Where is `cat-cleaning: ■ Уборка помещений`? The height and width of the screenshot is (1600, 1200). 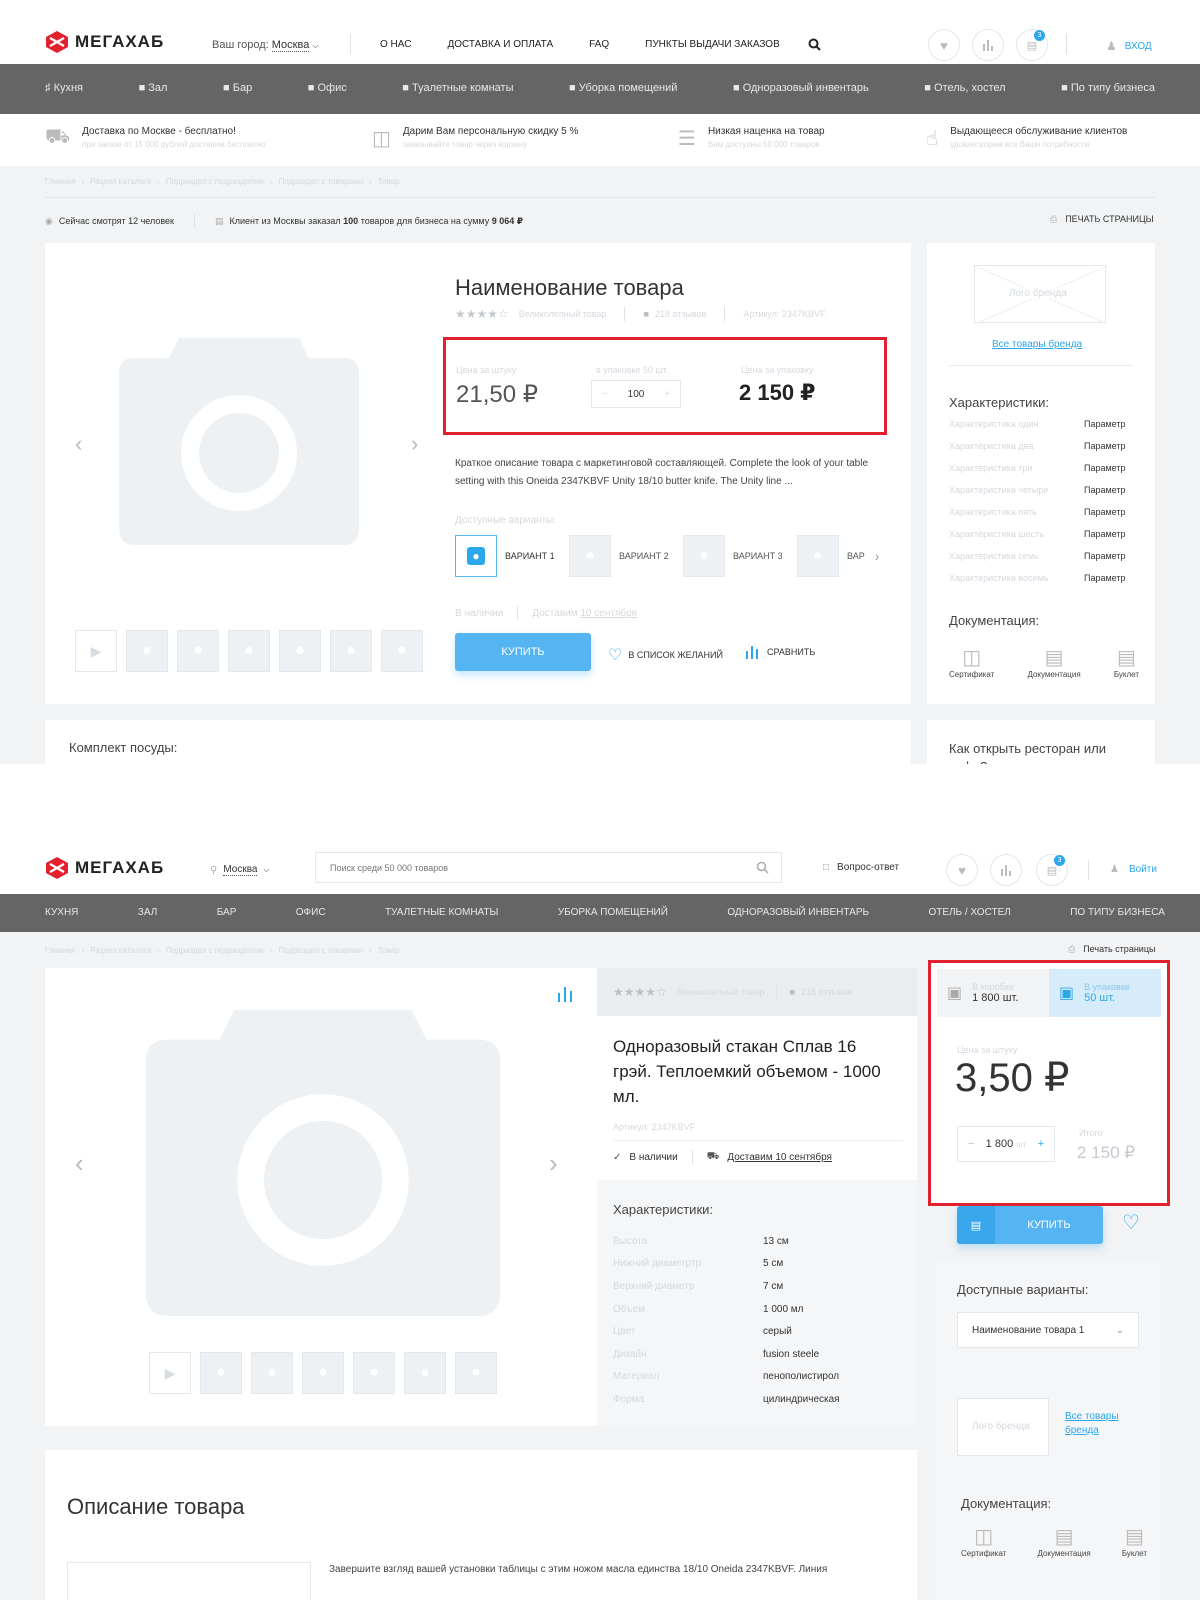
cat-cleaning: ■ Уборка помещений is located at coordinates (623, 88).